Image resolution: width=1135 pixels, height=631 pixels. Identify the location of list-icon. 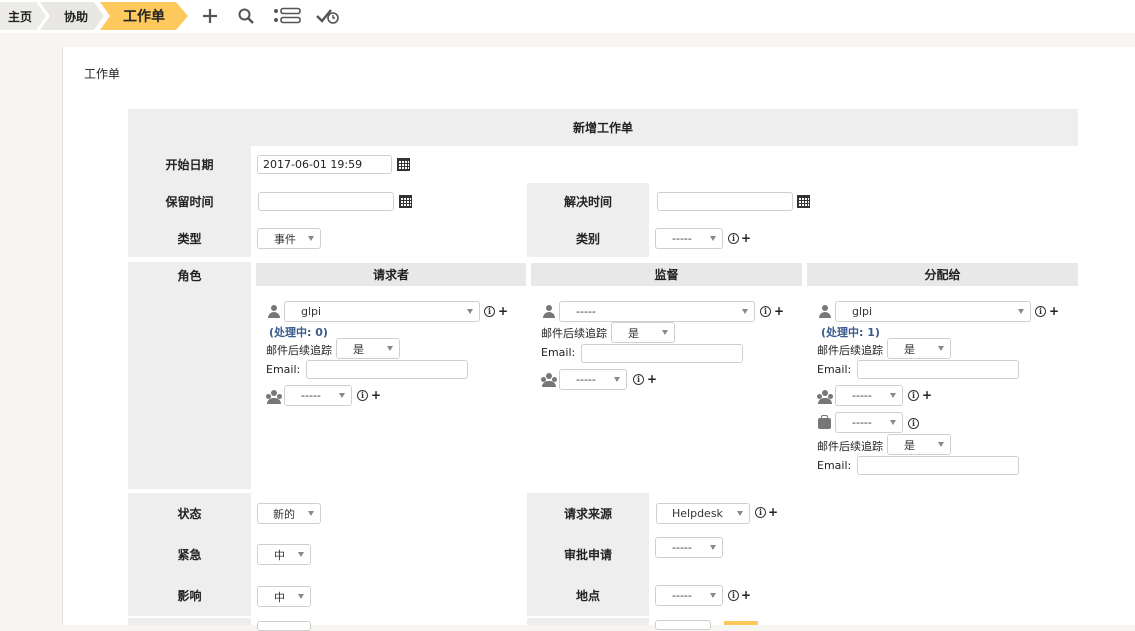
(287, 16).